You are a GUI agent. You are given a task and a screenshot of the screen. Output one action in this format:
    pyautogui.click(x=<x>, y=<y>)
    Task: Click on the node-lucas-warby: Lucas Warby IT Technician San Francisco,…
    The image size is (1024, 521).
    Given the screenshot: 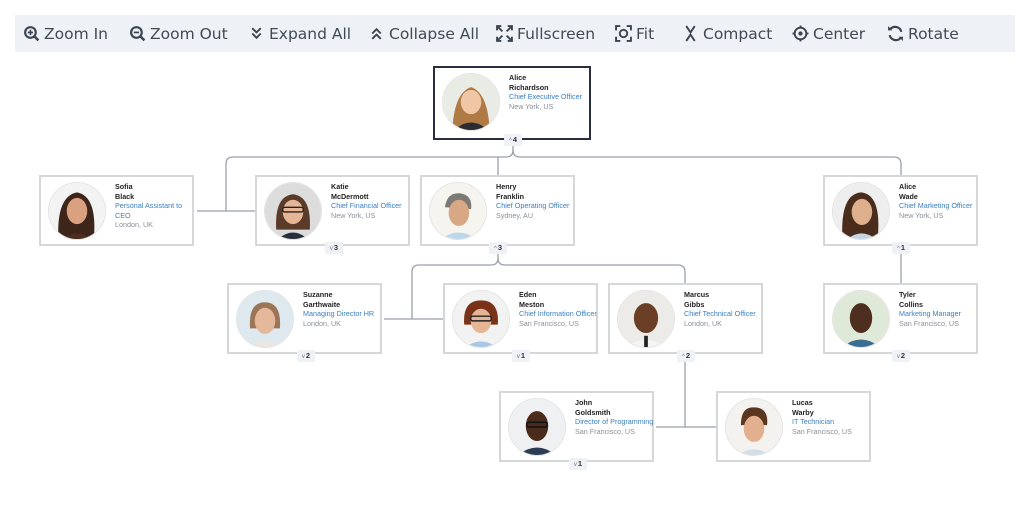 What is the action you would take?
    pyautogui.click(x=793, y=426)
    